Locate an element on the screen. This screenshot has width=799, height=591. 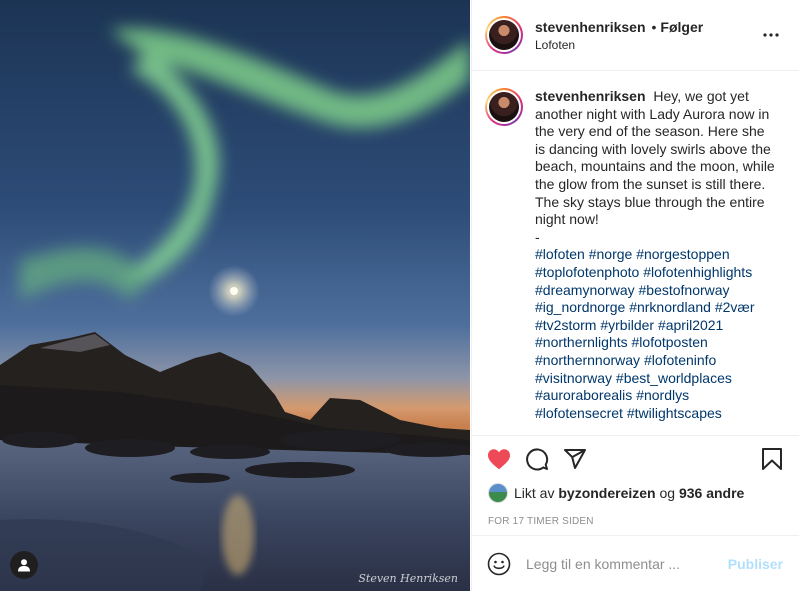
hashtag-link: #nrknordland is located at coordinates (670, 307).